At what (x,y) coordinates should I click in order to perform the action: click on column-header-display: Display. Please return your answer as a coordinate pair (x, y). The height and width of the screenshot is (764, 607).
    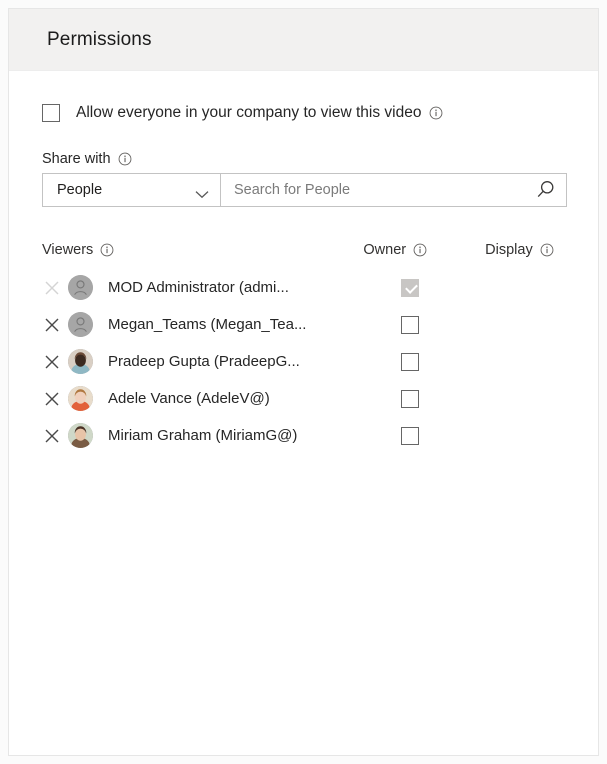
    Looking at the image, I should click on (525, 250).